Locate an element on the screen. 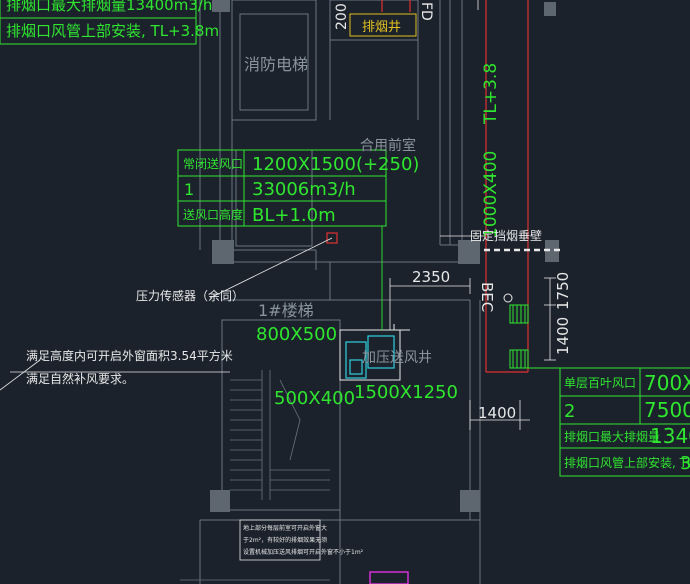  dim-2350: 2350 is located at coordinates (431, 277).